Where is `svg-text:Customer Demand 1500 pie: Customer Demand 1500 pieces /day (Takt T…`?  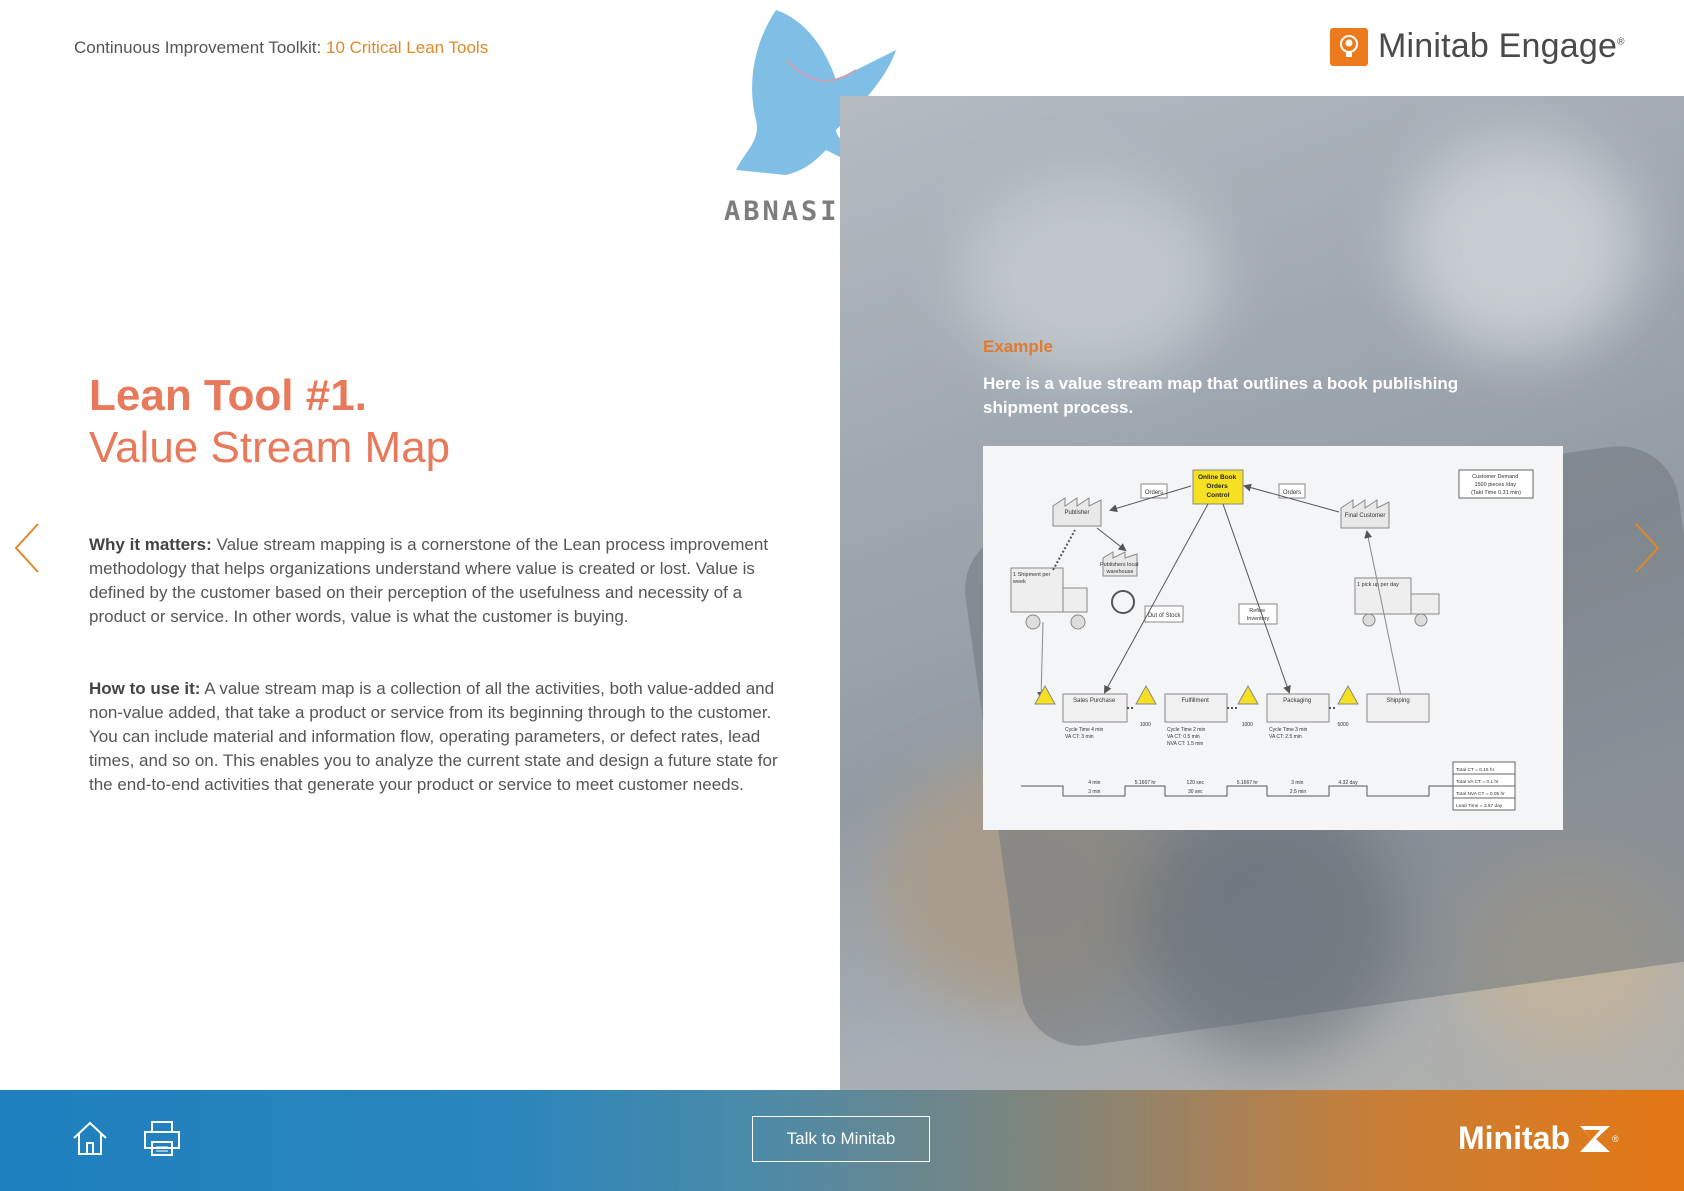
svg-text:Customer Demand 1500 pie: Customer Demand 1500 pieces /day (Takt T… is located at coordinates (1496, 485).